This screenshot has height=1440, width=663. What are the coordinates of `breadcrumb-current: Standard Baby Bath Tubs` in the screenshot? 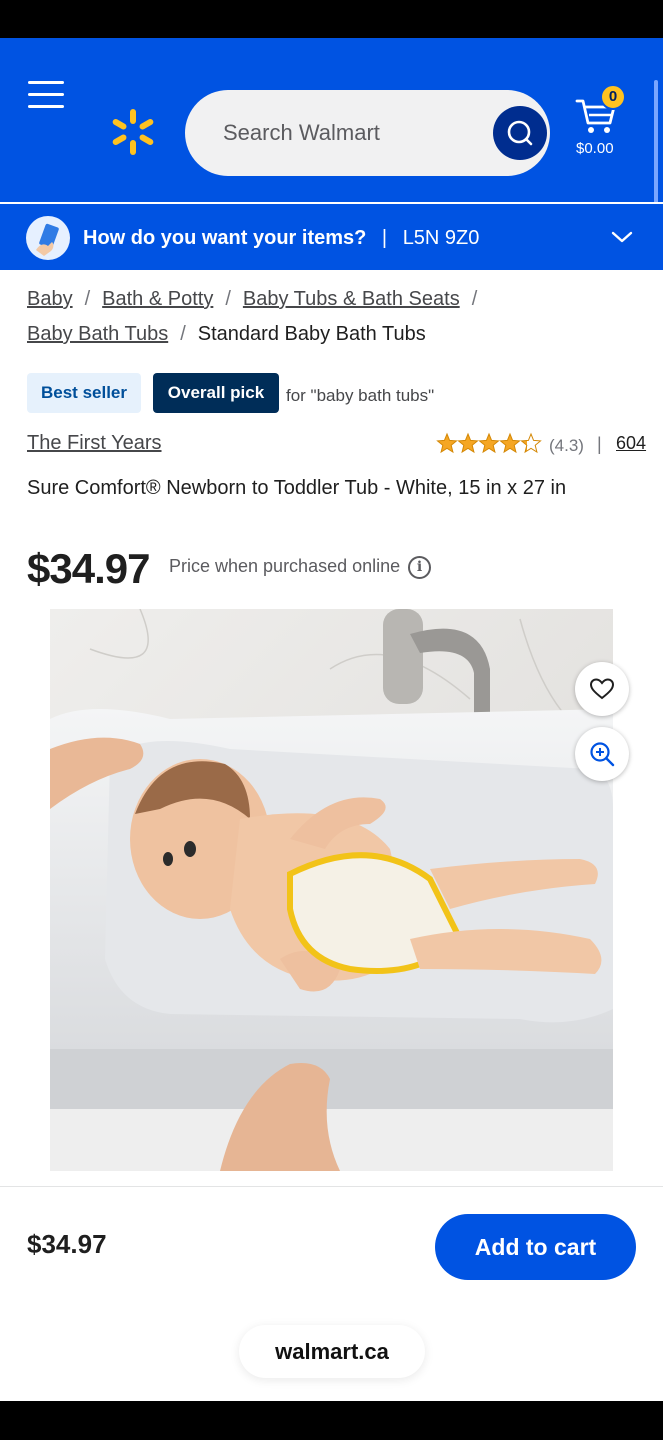 It's located at (311, 334).